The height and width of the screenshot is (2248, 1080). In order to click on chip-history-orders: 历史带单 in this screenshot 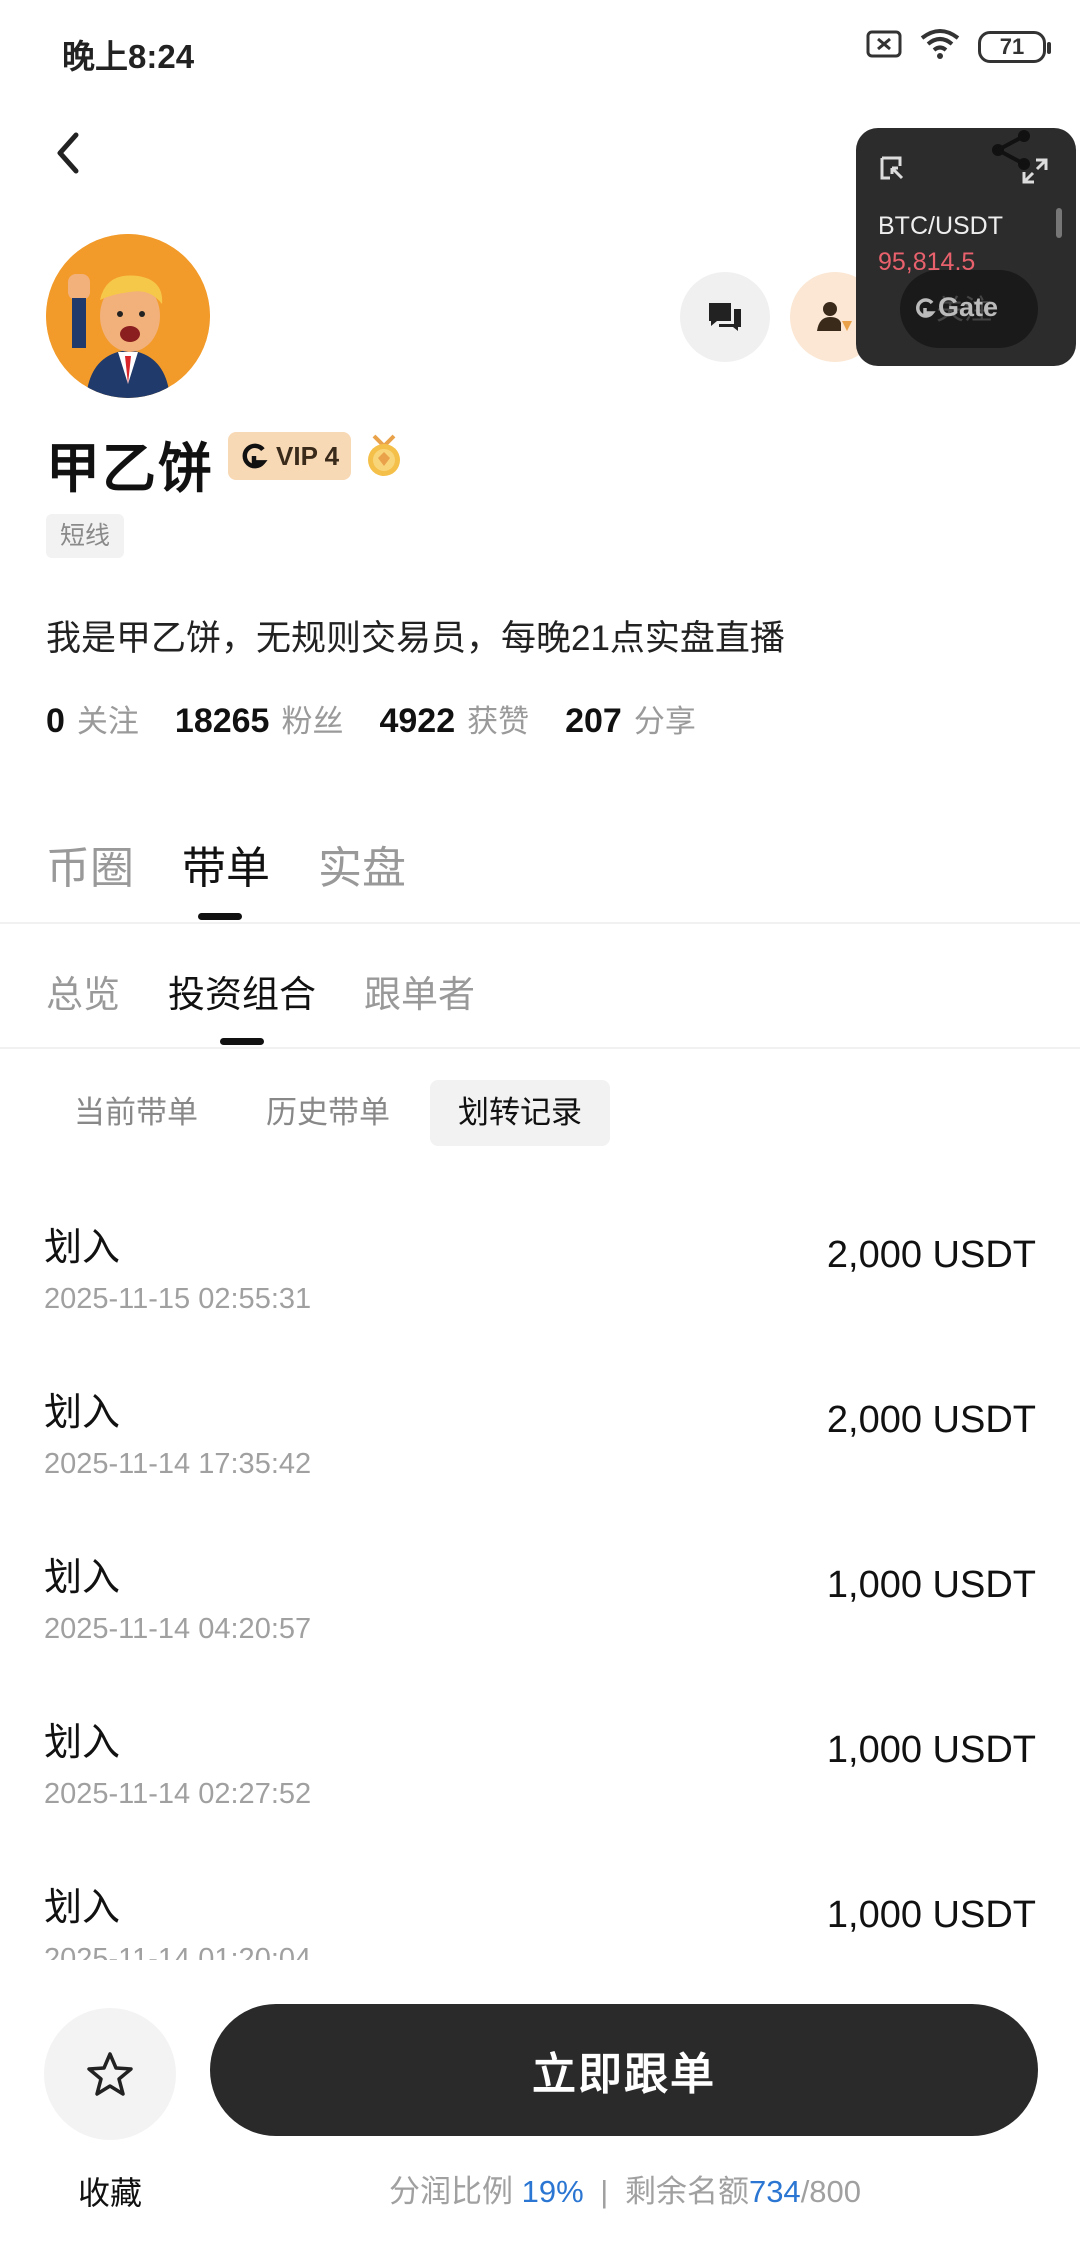, I will do `click(328, 1113)`.